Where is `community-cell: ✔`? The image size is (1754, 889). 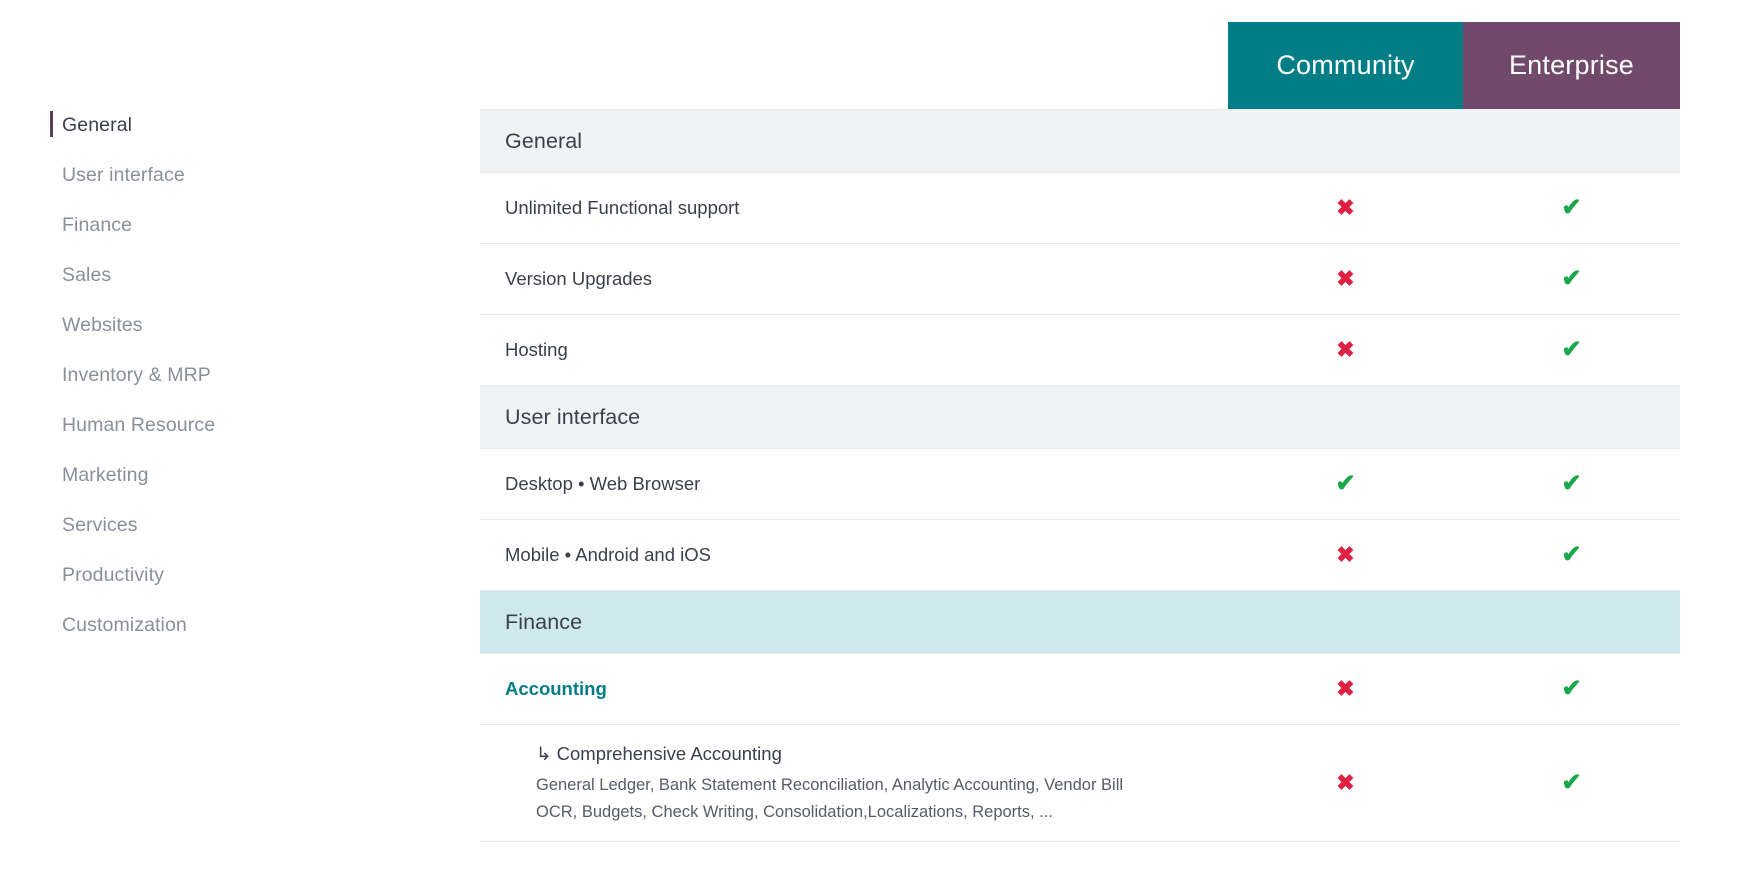
community-cell: ✔ is located at coordinates (1345, 484).